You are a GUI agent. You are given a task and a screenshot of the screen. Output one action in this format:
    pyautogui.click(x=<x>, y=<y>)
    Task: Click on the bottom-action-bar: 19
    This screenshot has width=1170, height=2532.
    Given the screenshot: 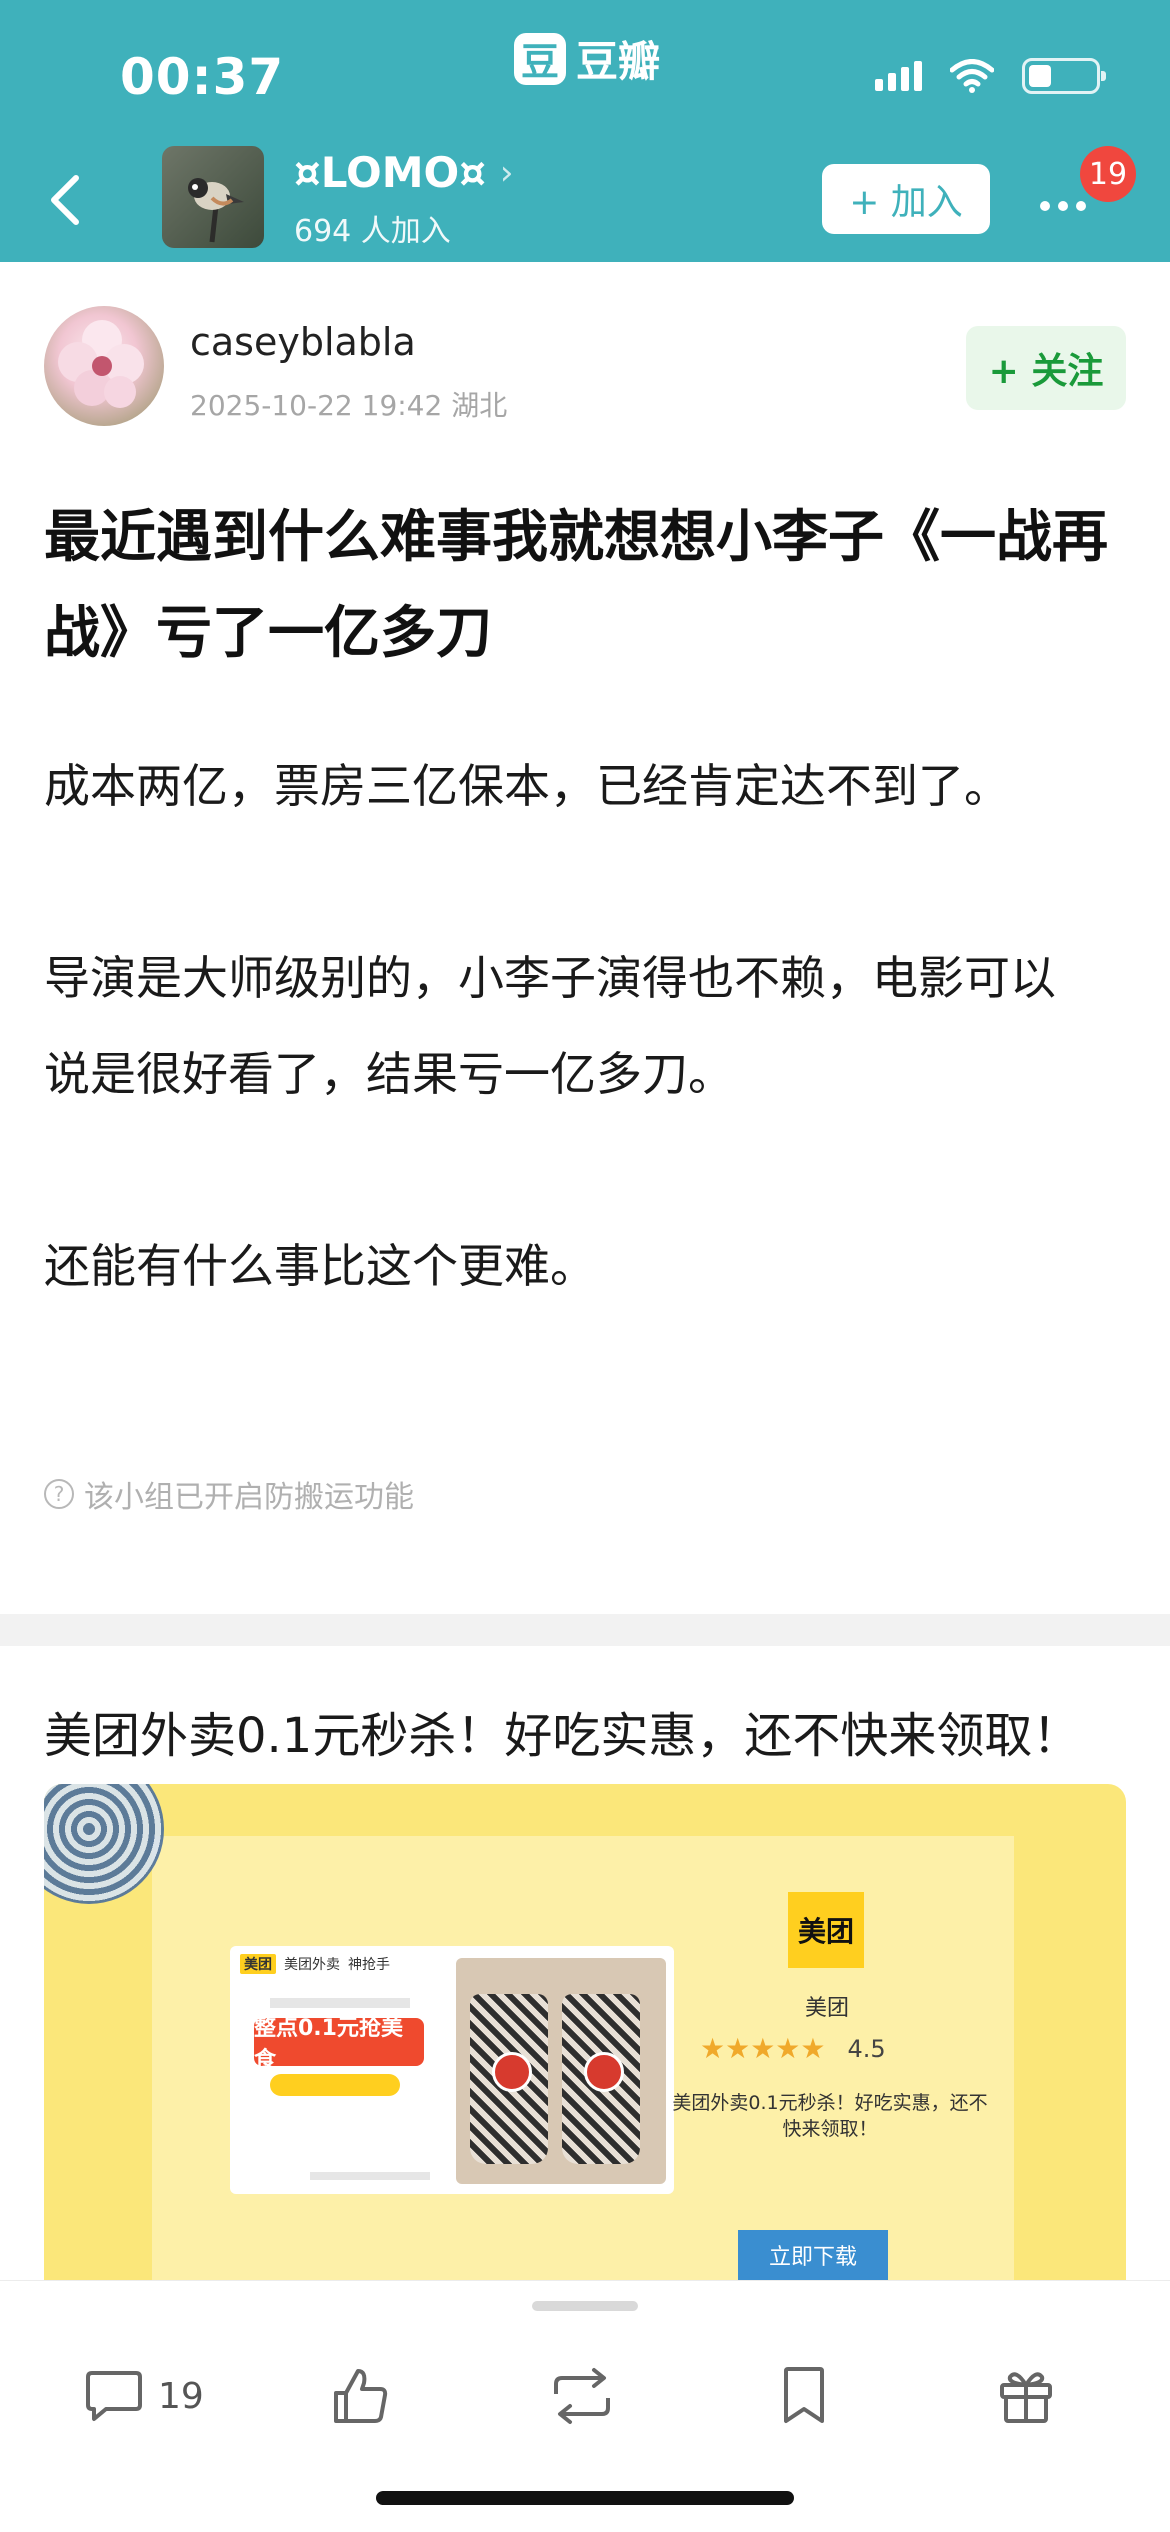 What is the action you would take?
    pyautogui.click(x=585, y=2406)
    